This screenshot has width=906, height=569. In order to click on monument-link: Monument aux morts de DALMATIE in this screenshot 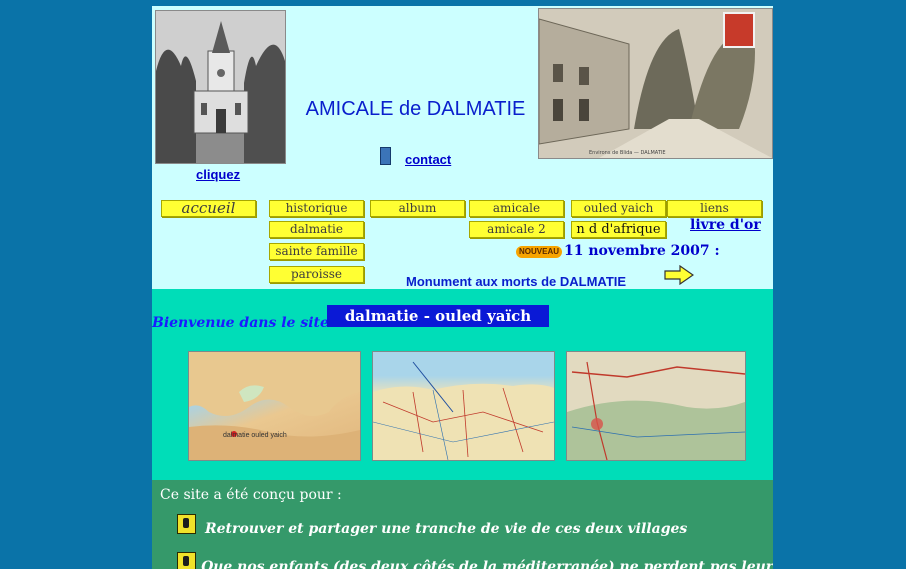, I will do `click(516, 281)`.